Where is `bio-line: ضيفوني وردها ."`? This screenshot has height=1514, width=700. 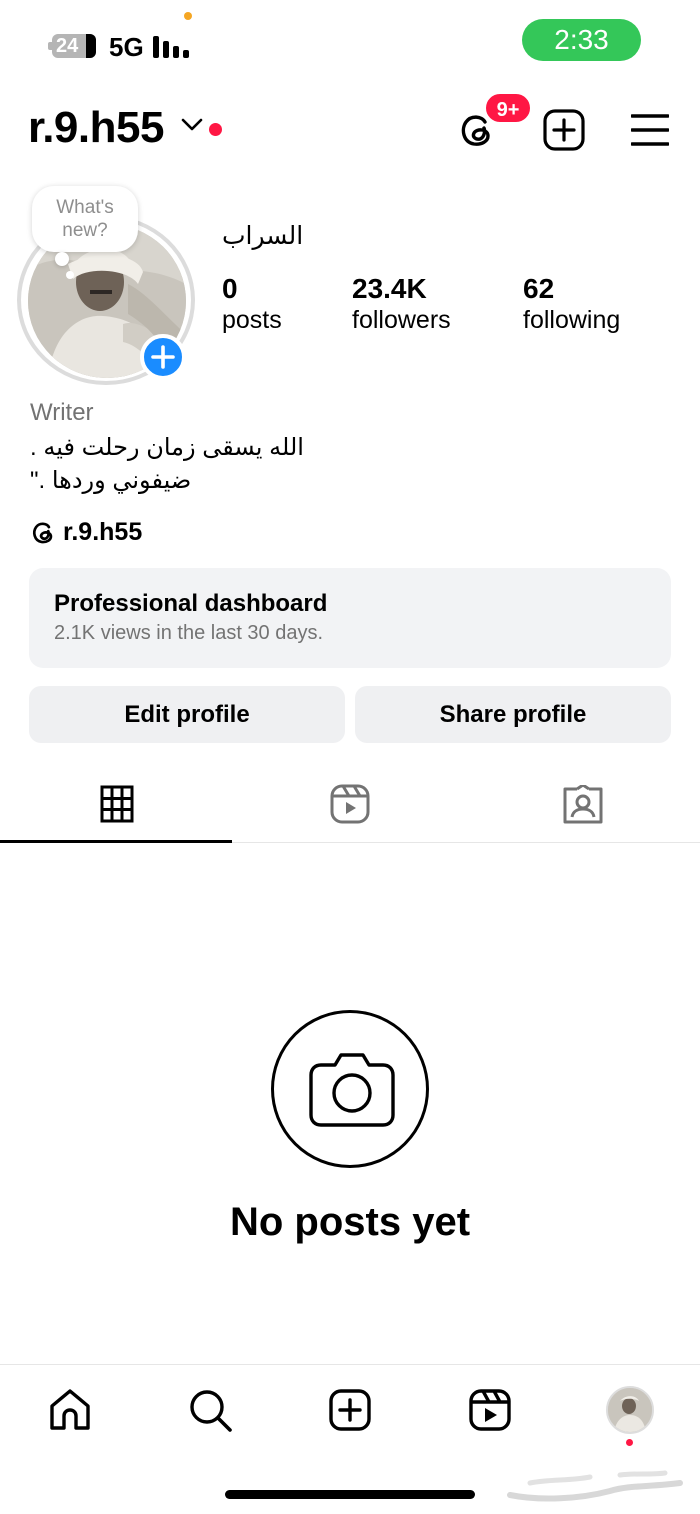
bio-line: ضيفوني وردها ." is located at coordinates (111, 480).